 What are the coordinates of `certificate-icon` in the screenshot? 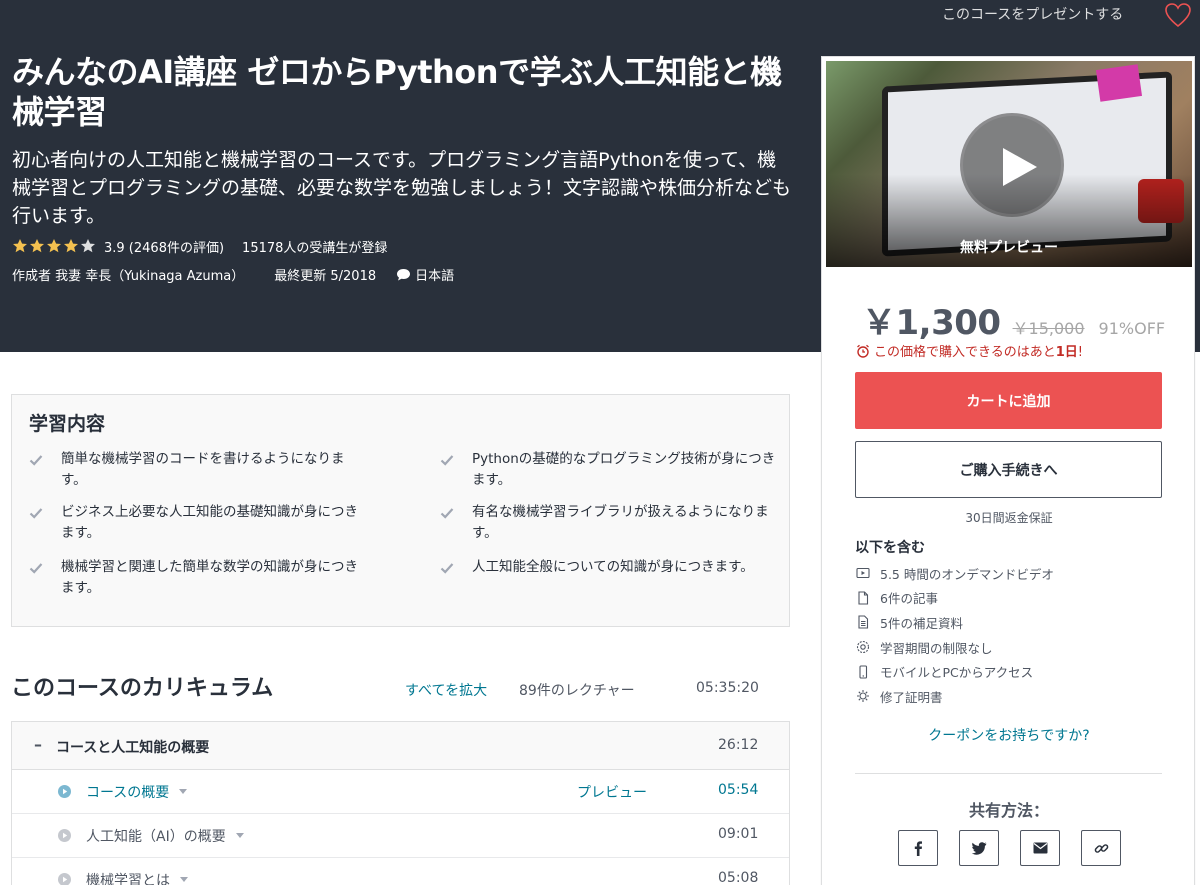 It's located at (863, 696).